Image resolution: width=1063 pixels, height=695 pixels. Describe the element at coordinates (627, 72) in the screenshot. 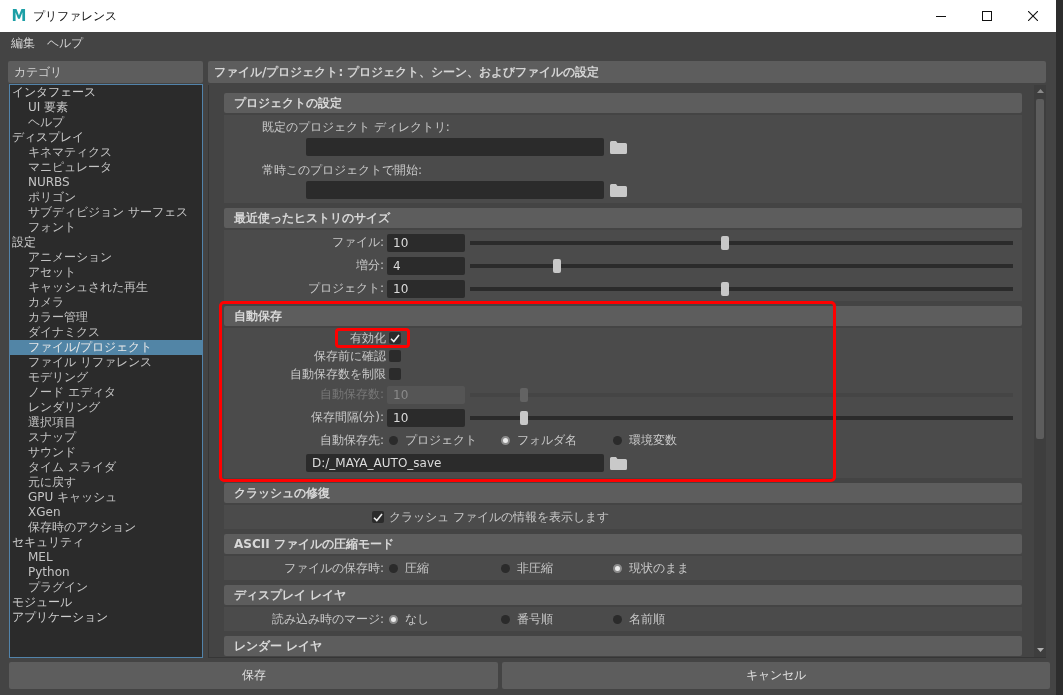

I see `panel-header: ファイル/プロジェクト: プロジェクト、シーン、およびファイルの設定` at that location.